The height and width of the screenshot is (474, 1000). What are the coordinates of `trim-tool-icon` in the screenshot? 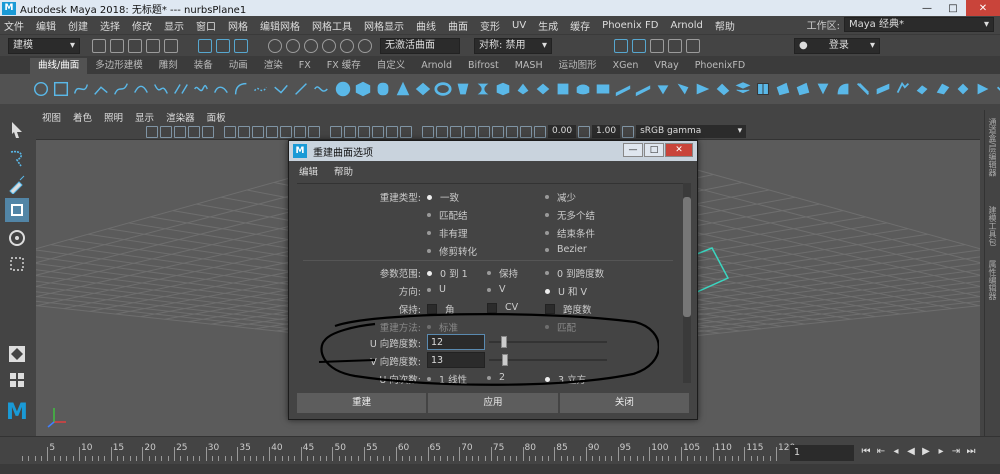 It's located at (663, 89).